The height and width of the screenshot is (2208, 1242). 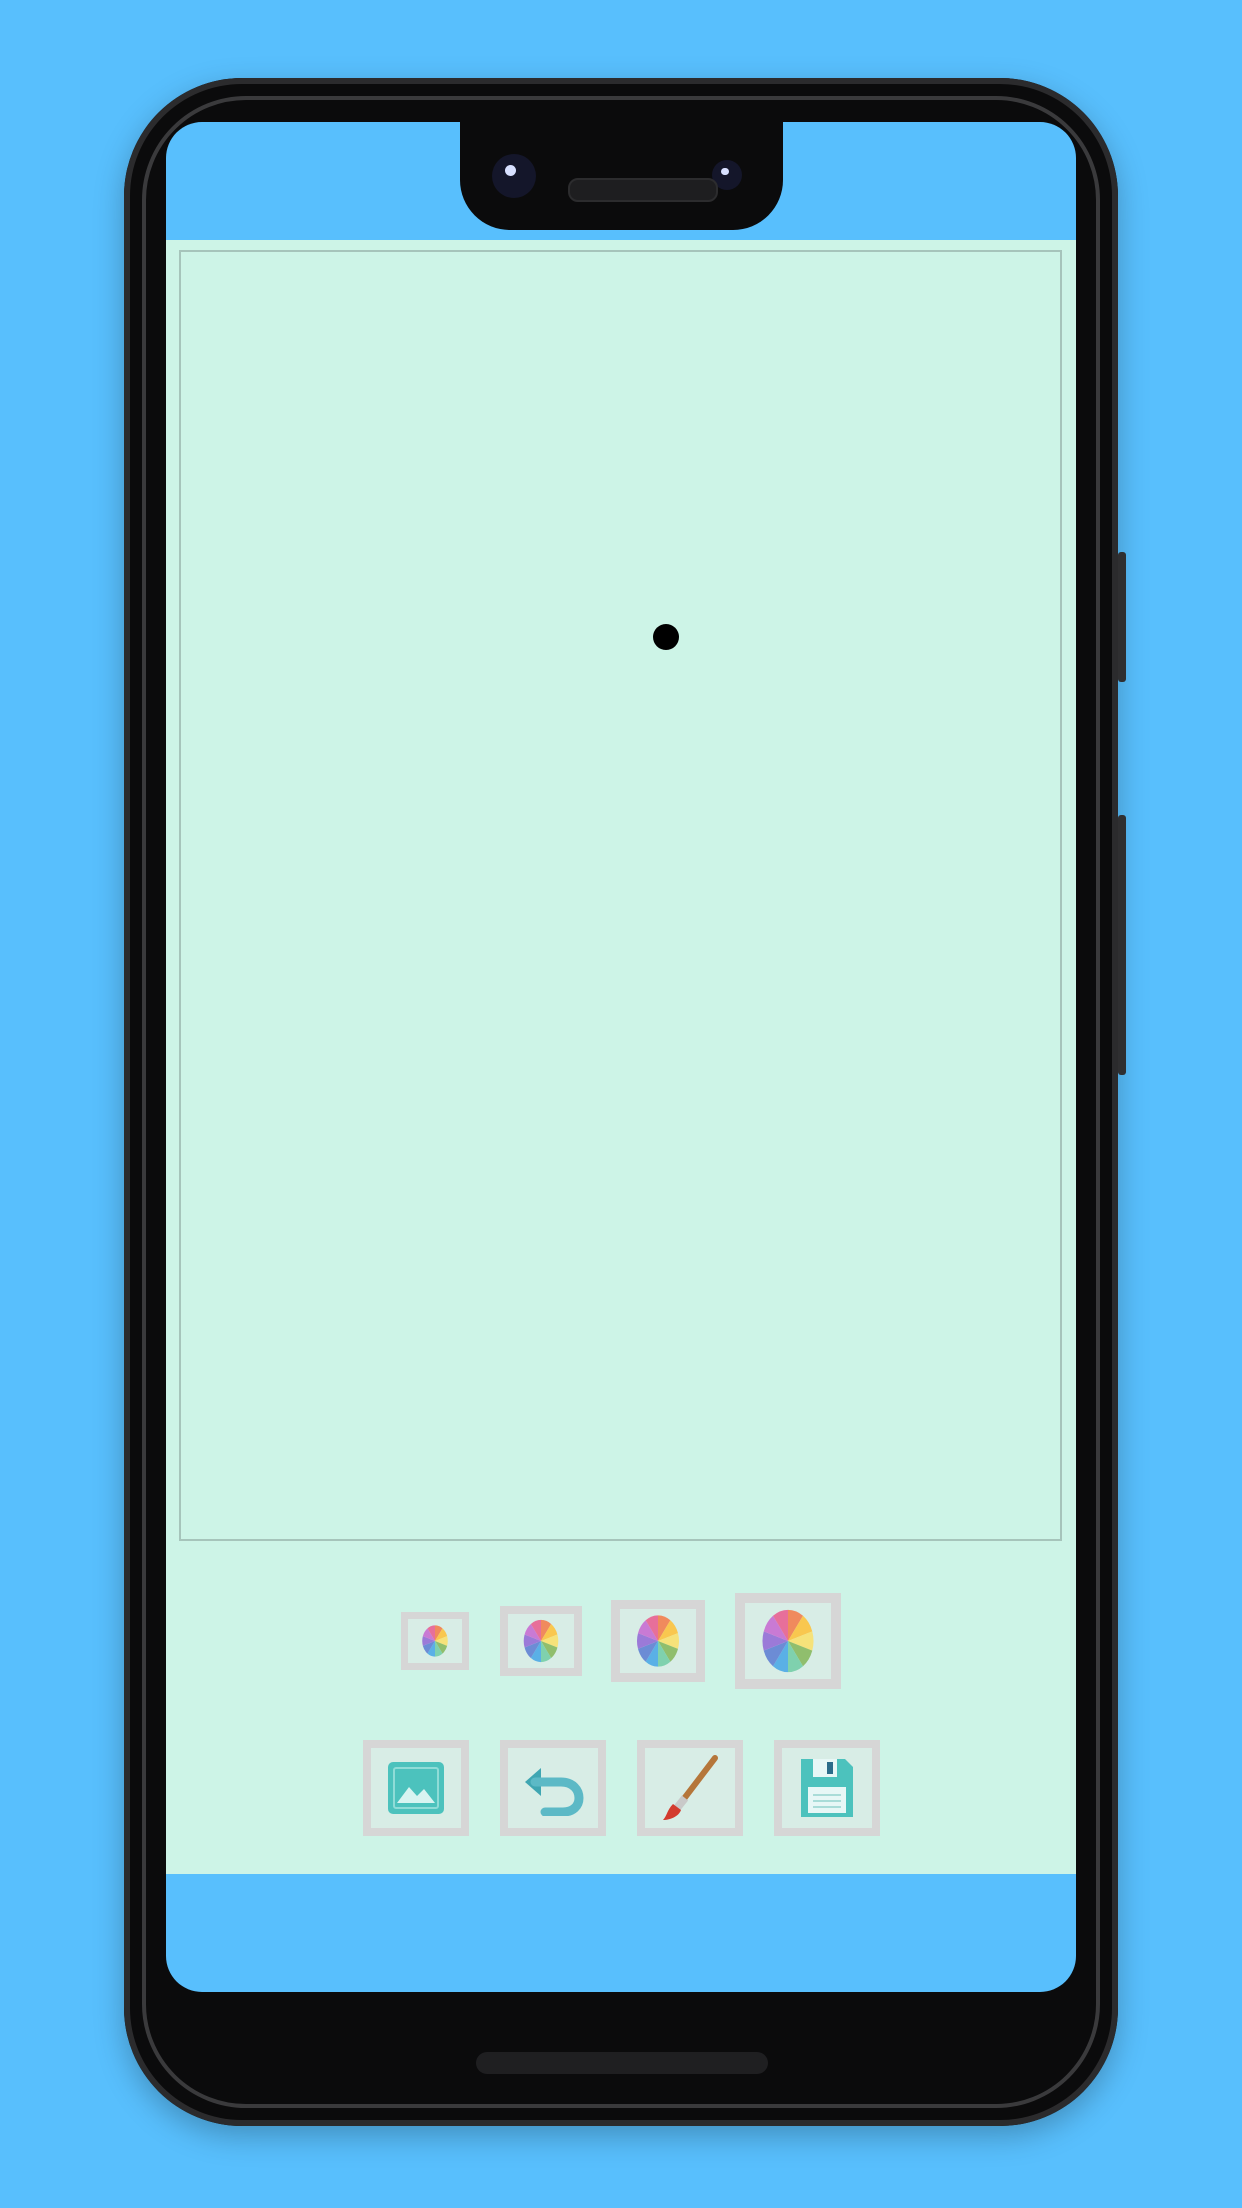 I want to click on undo-button, so click(x=553, y=1788).